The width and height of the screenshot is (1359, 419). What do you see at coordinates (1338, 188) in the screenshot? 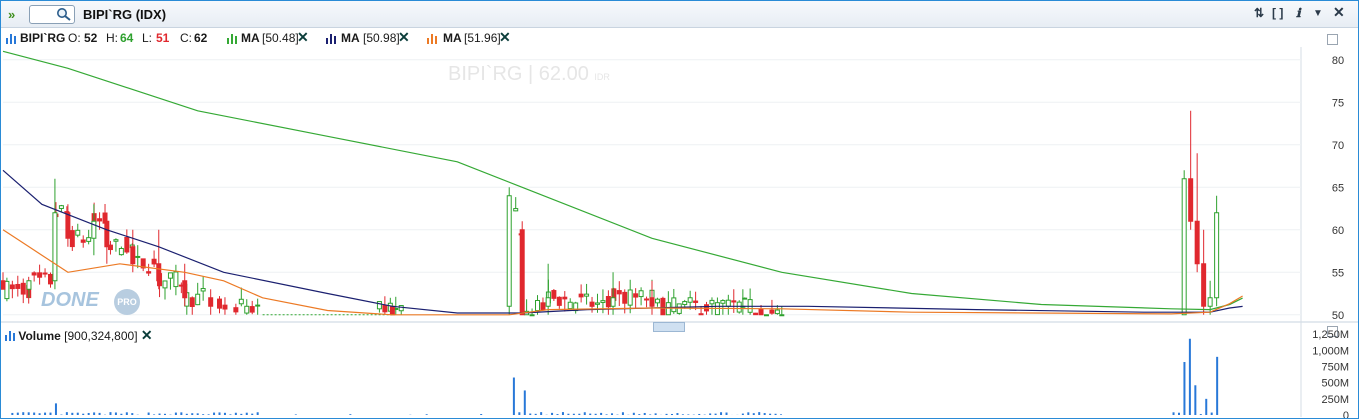
I see `price-tick-label: 65` at bounding box center [1338, 188].